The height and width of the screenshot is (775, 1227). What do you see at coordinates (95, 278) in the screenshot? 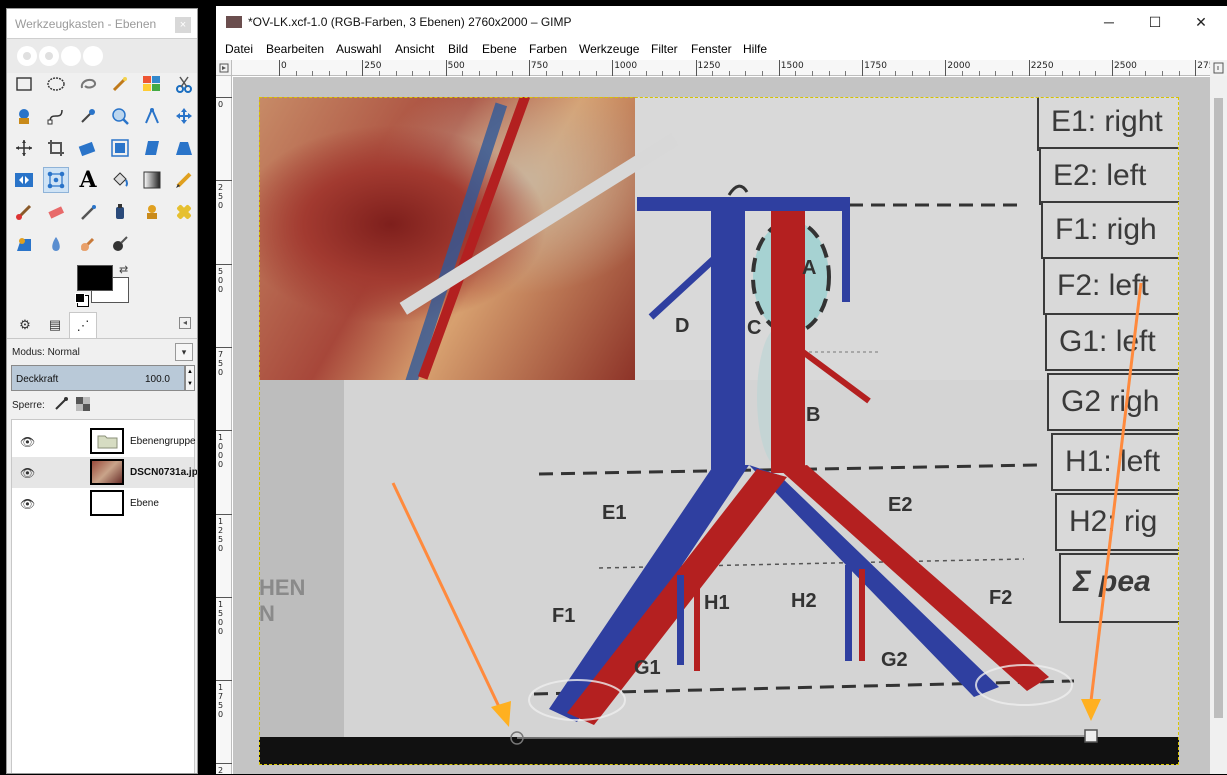
I see `foreground-color-swatch` at bounding box center [95, 278].